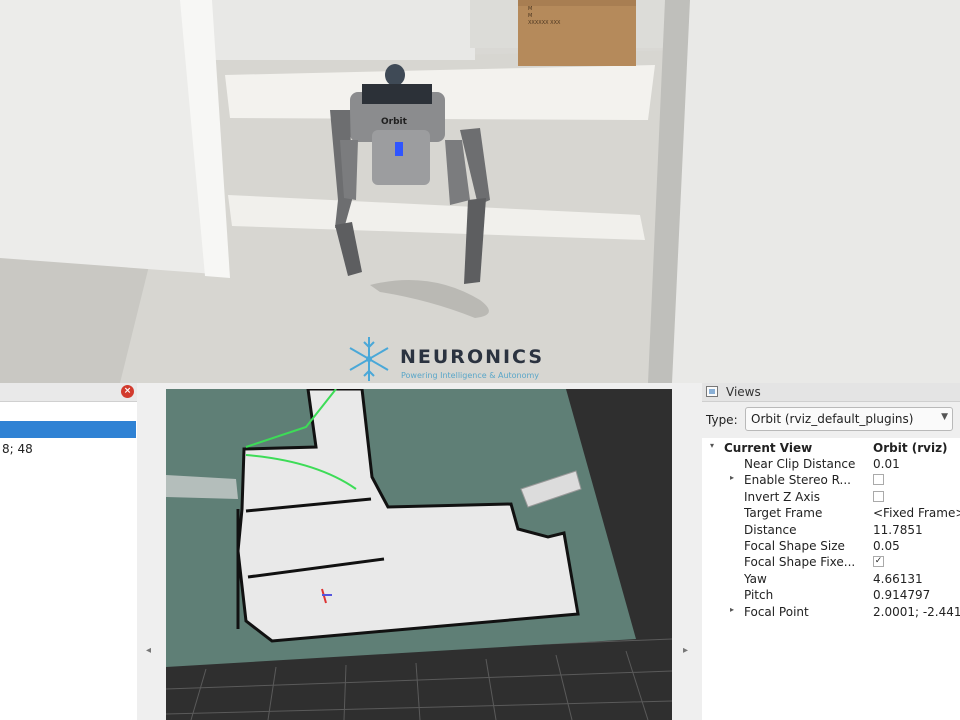  What do you see at coordinates (831, 448) in the screenshot?
I see `current-view-row: ▾ Current View Orbit (rviz)` at bounding box center [831, 448].